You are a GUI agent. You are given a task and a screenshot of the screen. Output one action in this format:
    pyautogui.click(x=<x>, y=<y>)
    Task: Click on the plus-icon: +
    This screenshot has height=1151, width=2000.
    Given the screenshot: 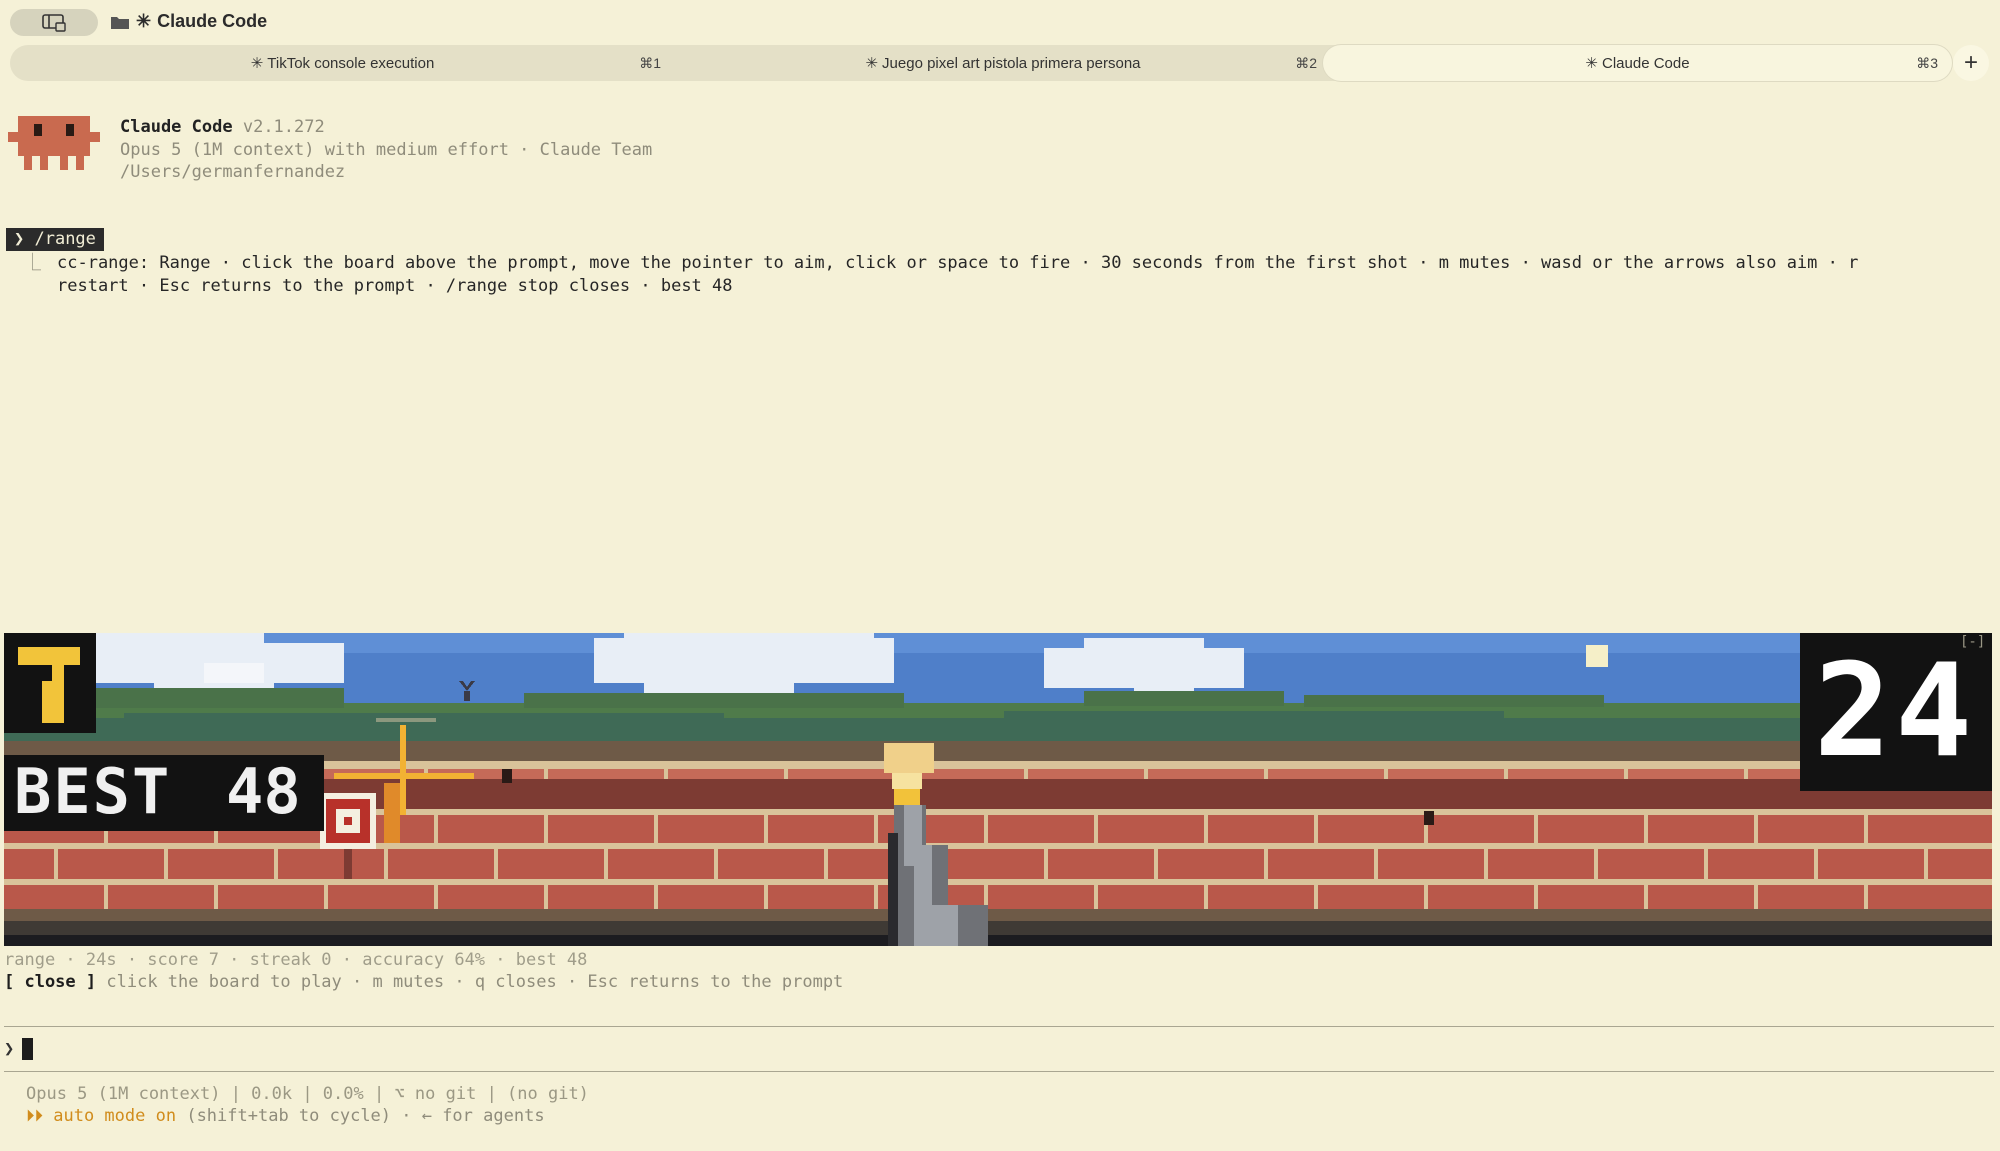 What is the action you would take?
    pyautogui.click(x=1970, y=62)
    